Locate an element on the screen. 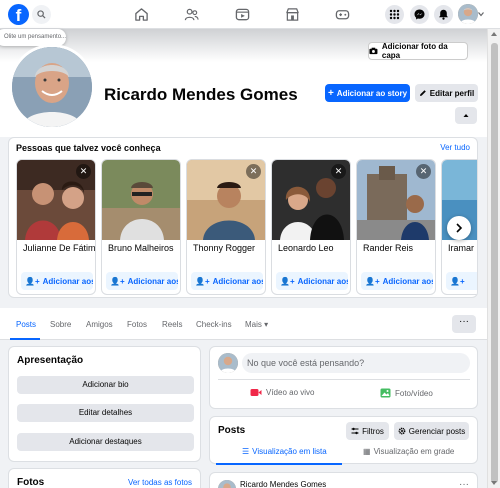  intro-title: Apresentação is located at coordinates (50, 360).